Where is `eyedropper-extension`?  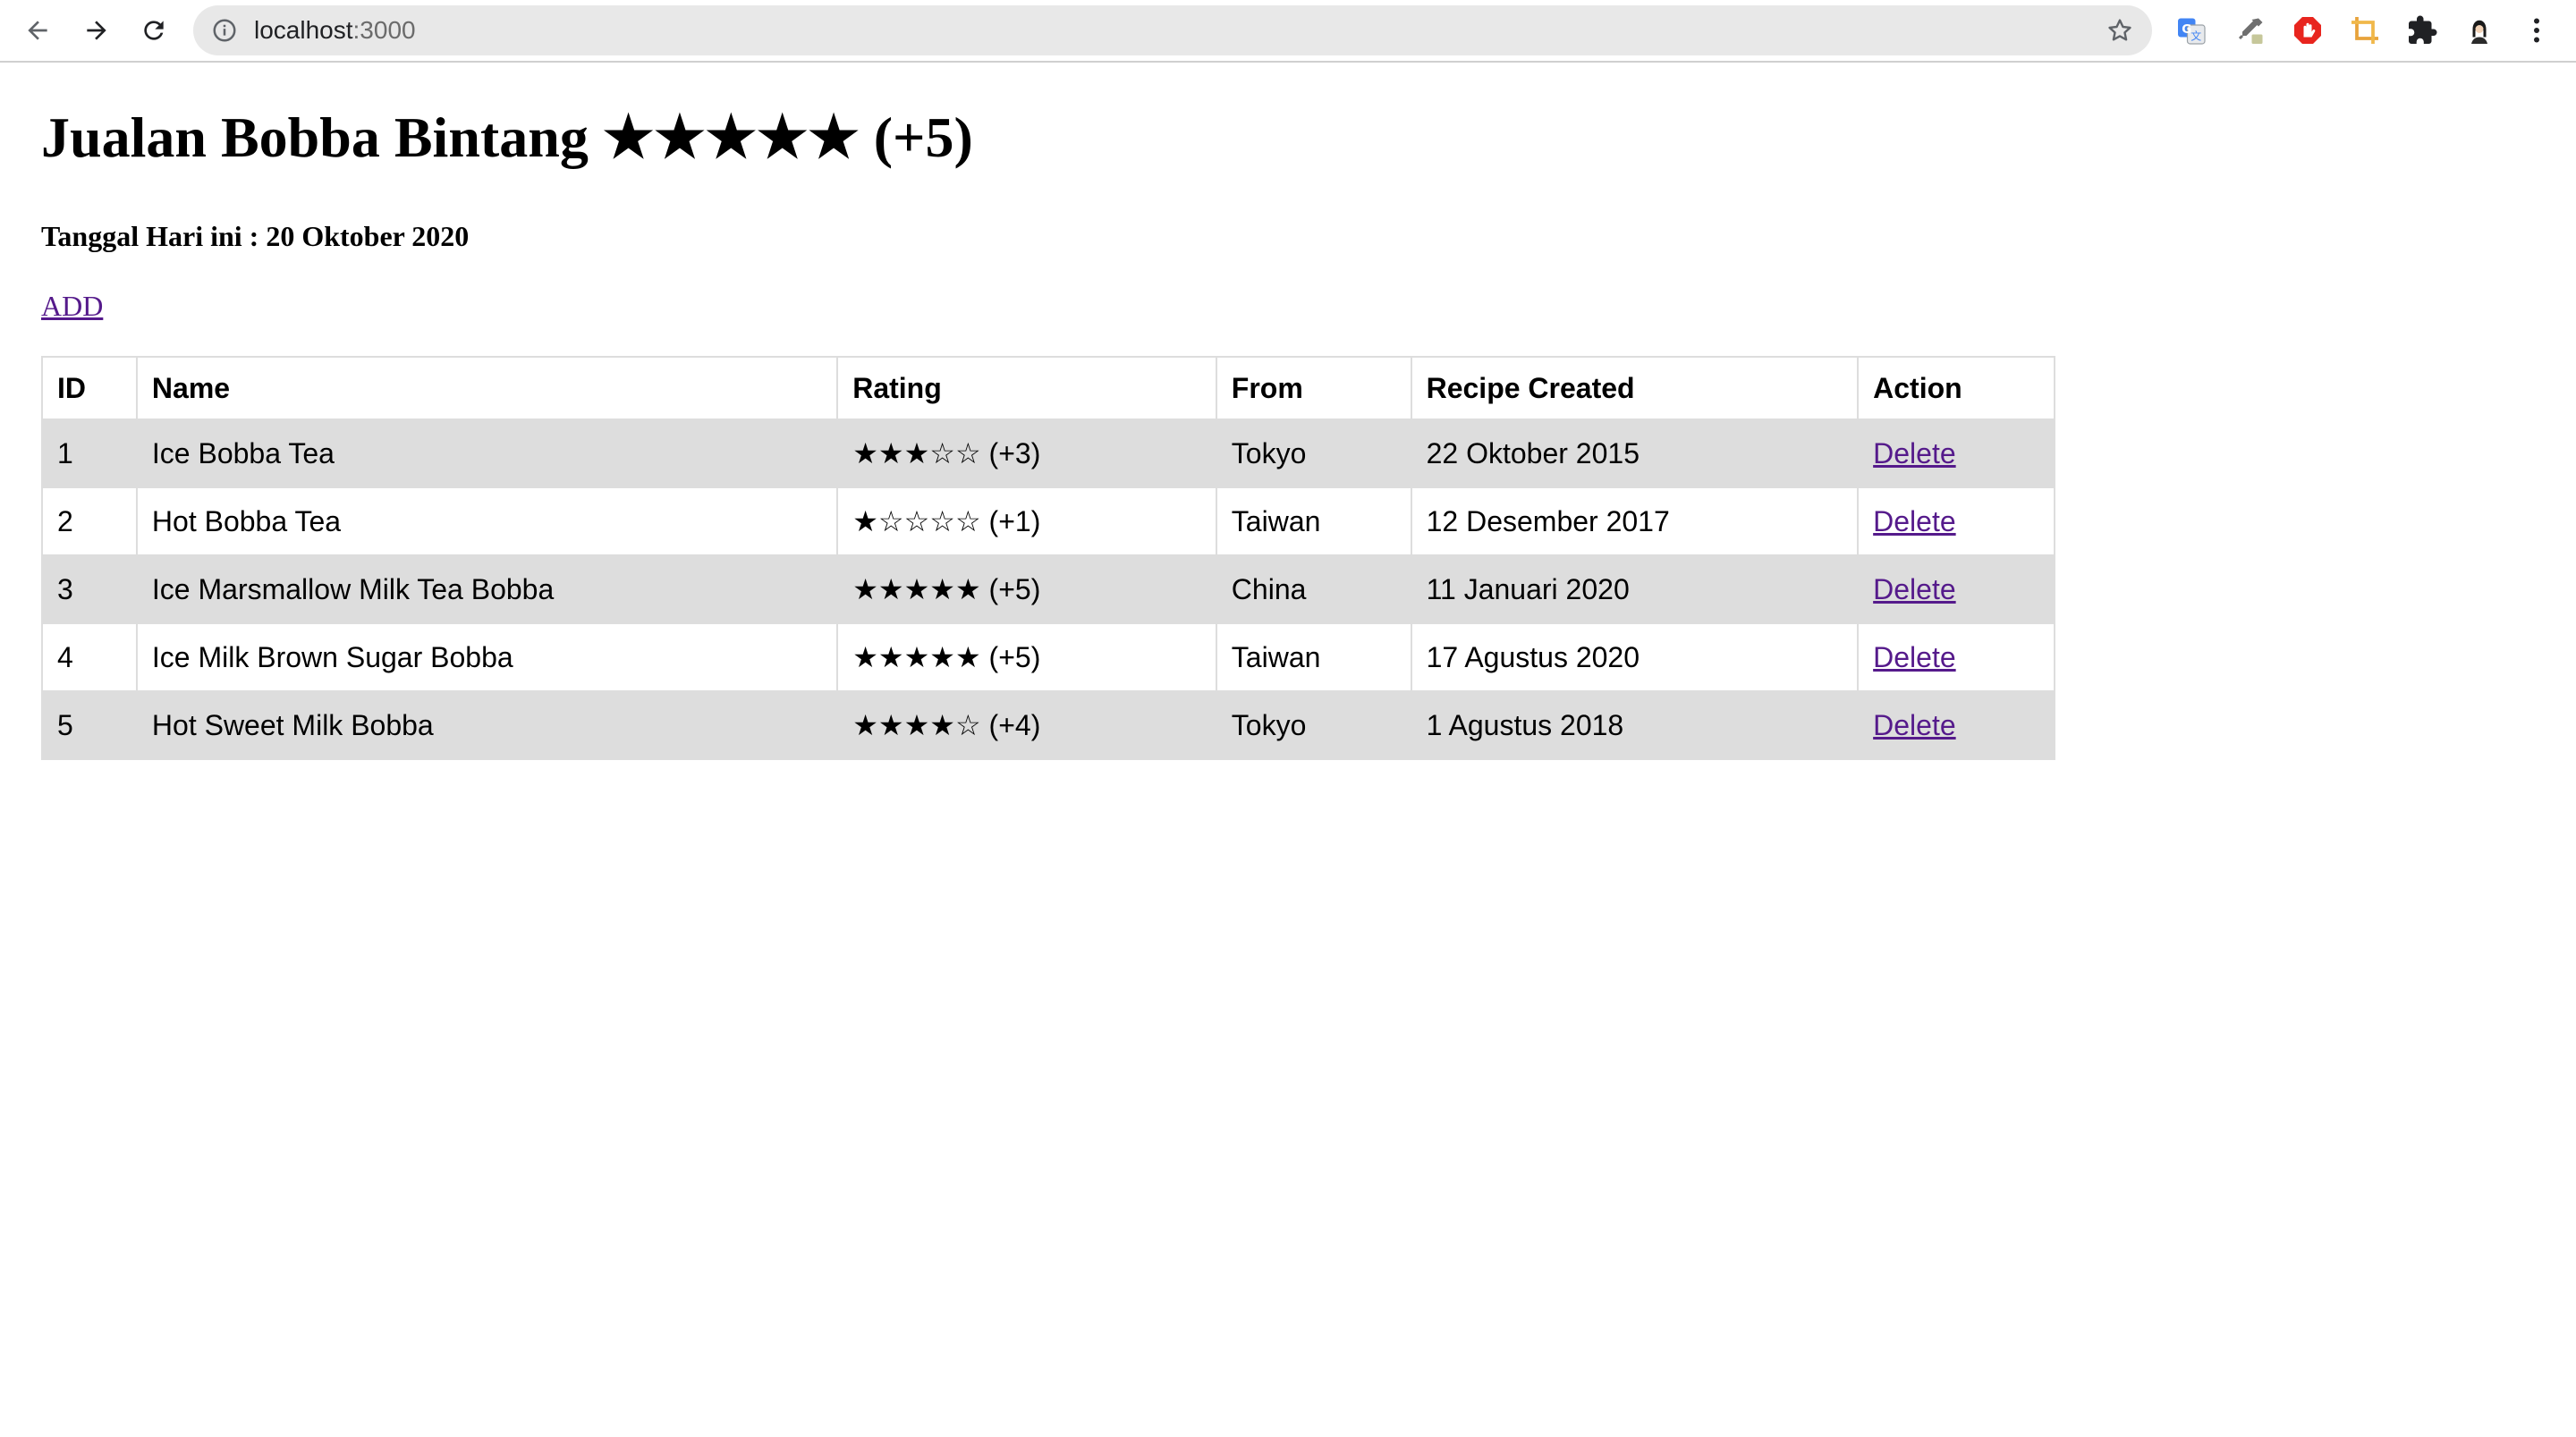
eyedropper-extension is located at coordinates (2250, 31).